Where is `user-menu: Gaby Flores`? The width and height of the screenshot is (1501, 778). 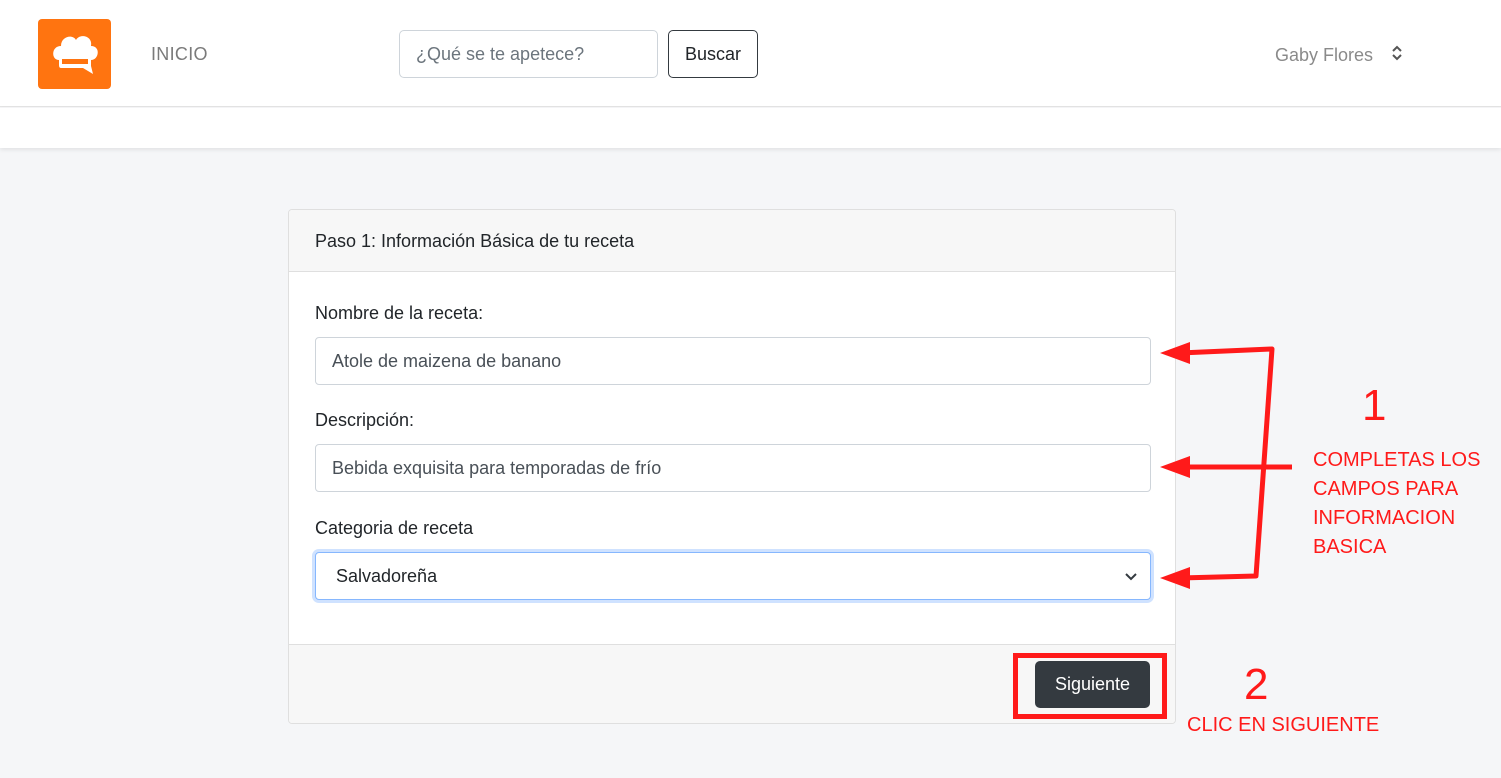 user-menu: Gaby Flores is located at coordinates (1339, 55).